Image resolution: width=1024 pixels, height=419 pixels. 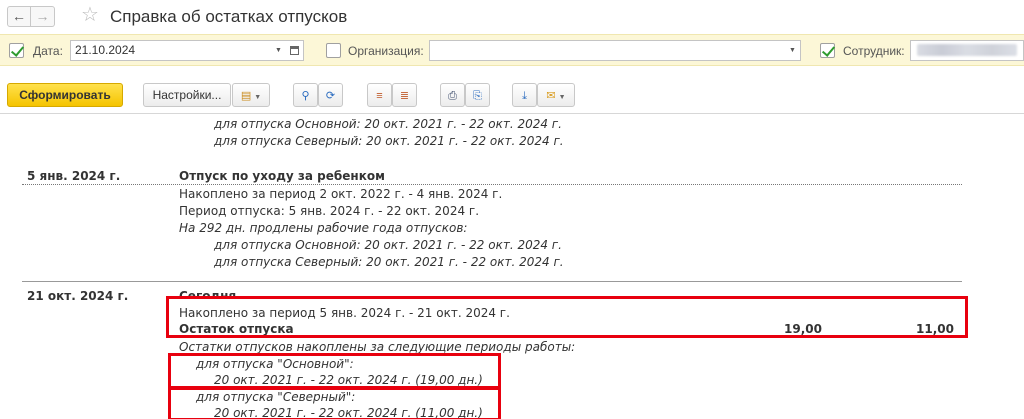 I want to click on favorite-star-icon: ☆, so click(x=90, y=15).